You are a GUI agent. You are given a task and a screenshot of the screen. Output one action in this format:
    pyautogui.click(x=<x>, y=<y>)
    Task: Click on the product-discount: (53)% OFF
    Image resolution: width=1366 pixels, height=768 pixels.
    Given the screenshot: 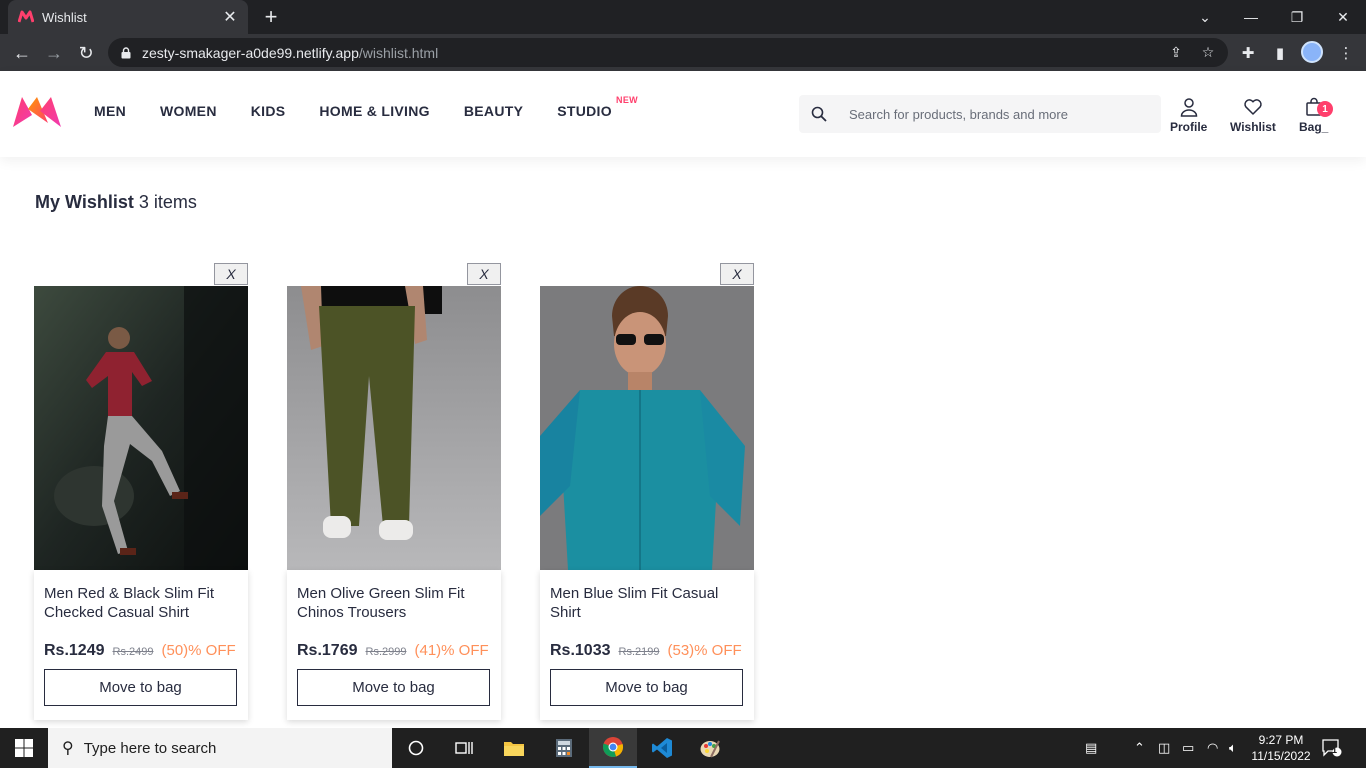 What is the action you would take?
    pyautogui.click(x=704, y=650)
    